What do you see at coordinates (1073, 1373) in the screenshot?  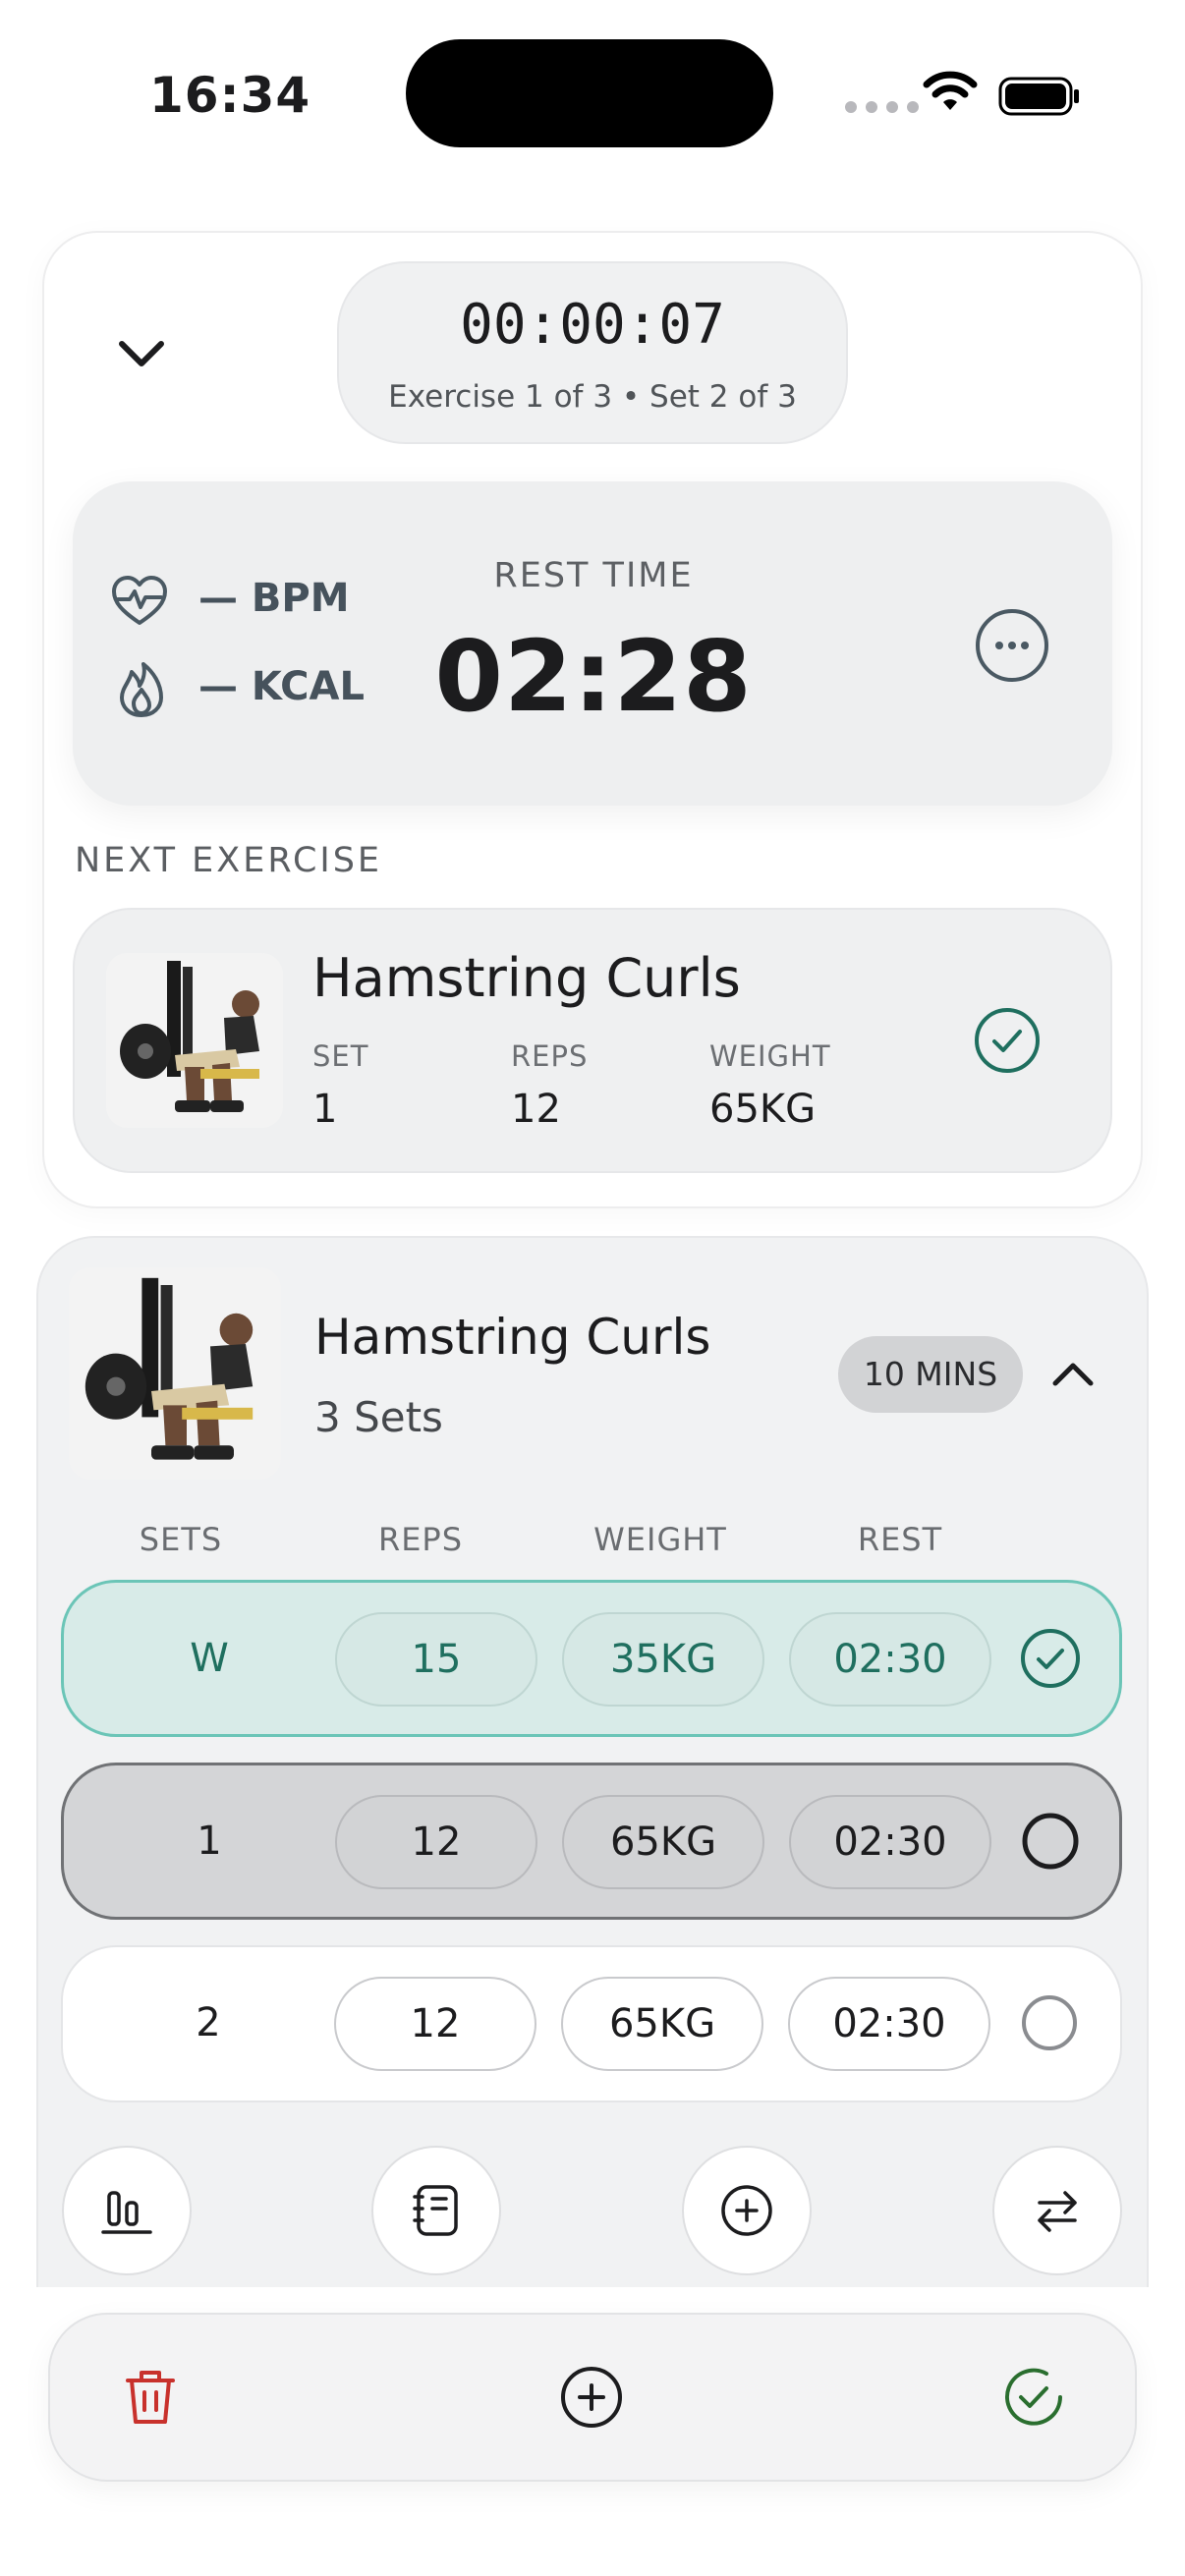 I see `chevron-up-icon` at bounding box center [1073, 1373].